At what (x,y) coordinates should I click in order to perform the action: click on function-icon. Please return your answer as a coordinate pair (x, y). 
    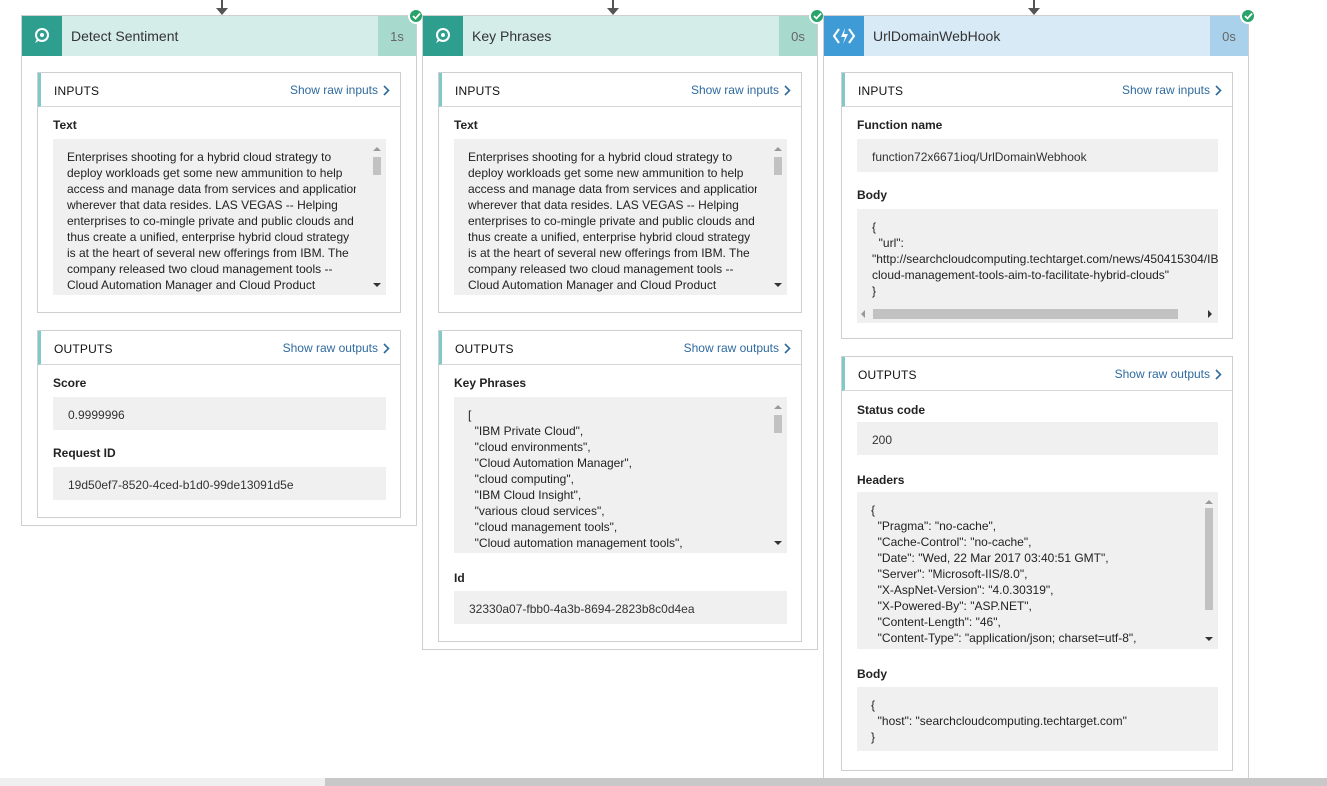
    Looking at the image, I should click on (844, 36).